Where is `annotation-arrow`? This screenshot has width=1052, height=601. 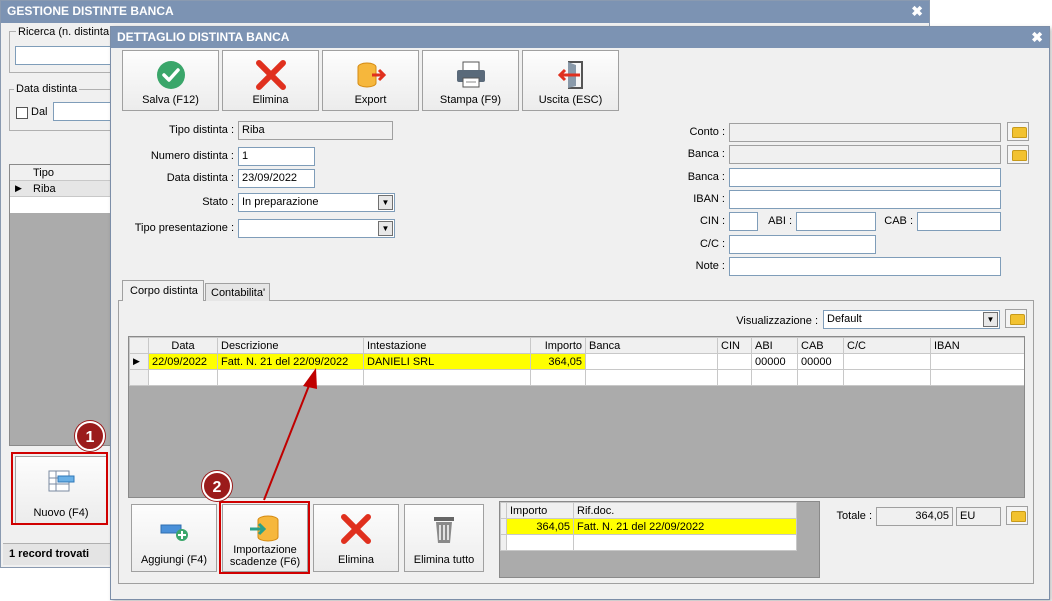 annotation-arrow is located at coordinates (290, 434).